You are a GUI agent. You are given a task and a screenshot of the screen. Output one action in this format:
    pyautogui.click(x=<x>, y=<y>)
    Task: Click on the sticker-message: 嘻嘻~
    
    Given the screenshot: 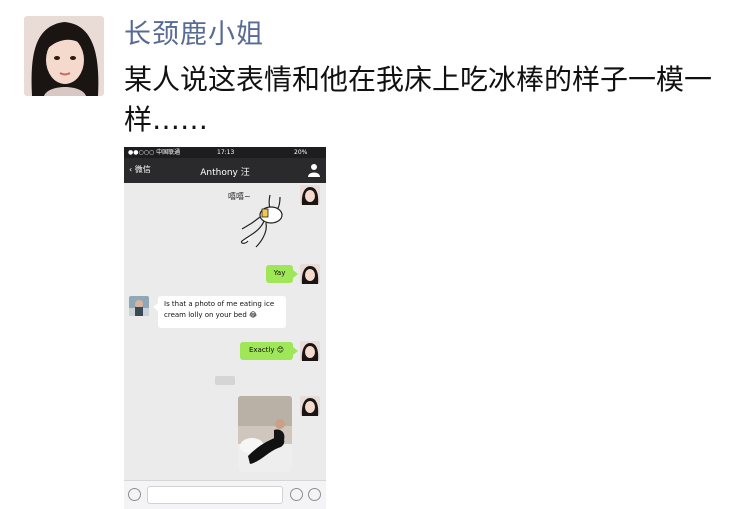 What is the action you would take?
    pyautogui.click(x=259, y=220)
    